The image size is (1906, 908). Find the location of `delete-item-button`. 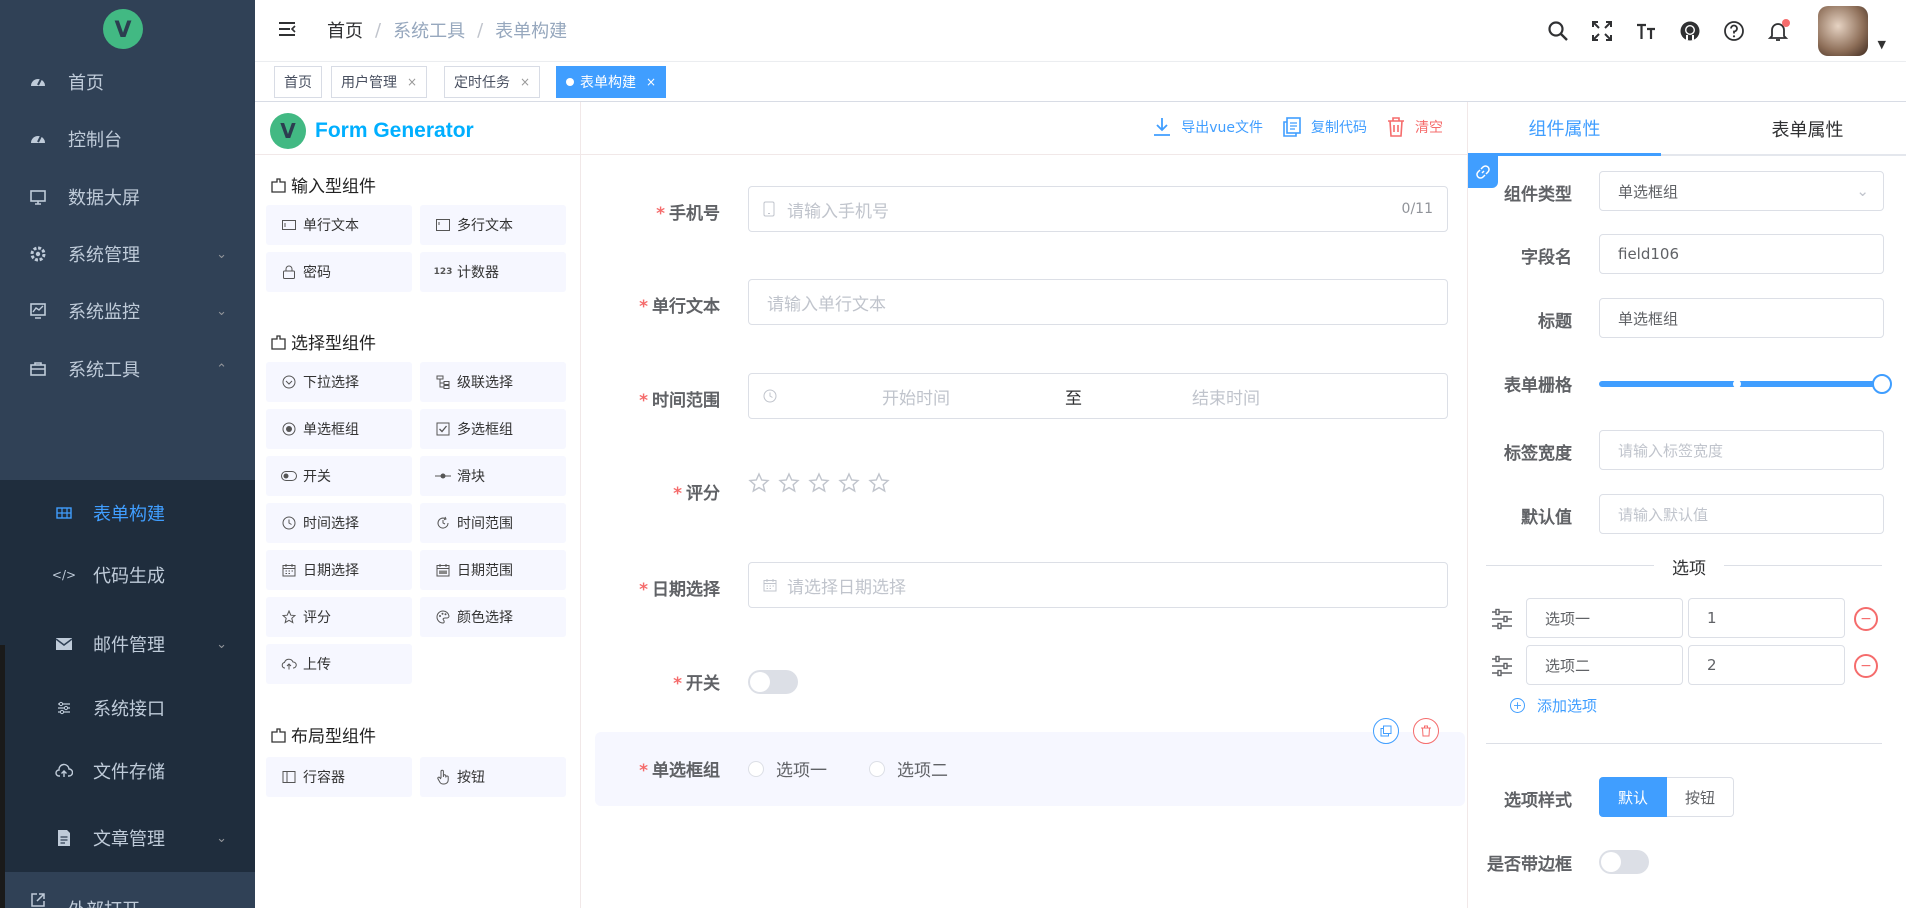

delete-item-button is located at coordinates (1426, 731).